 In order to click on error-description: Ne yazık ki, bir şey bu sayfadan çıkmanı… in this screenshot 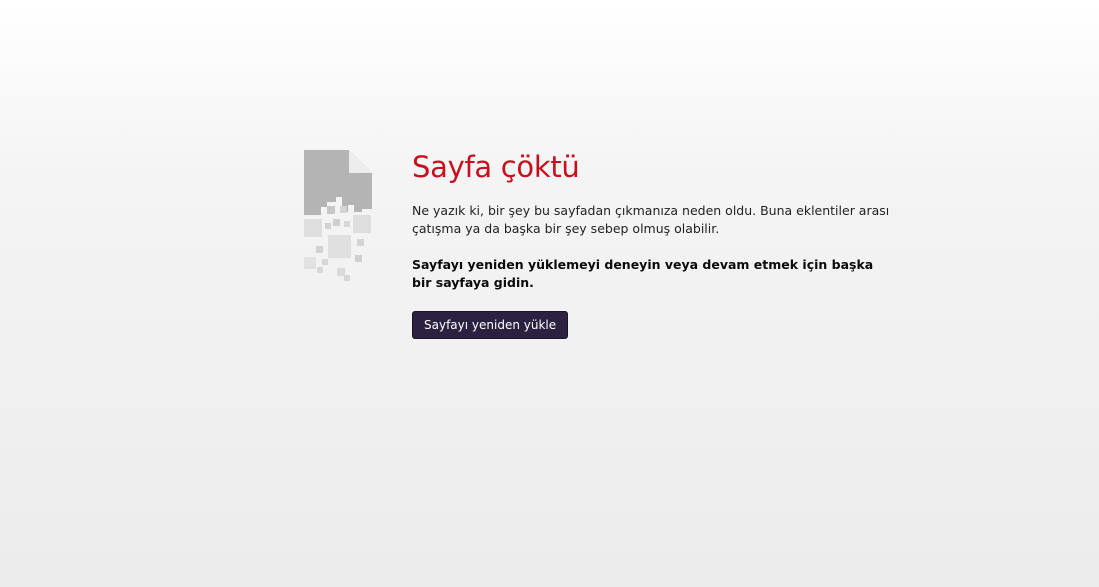, I will do `click(651, 219)`.